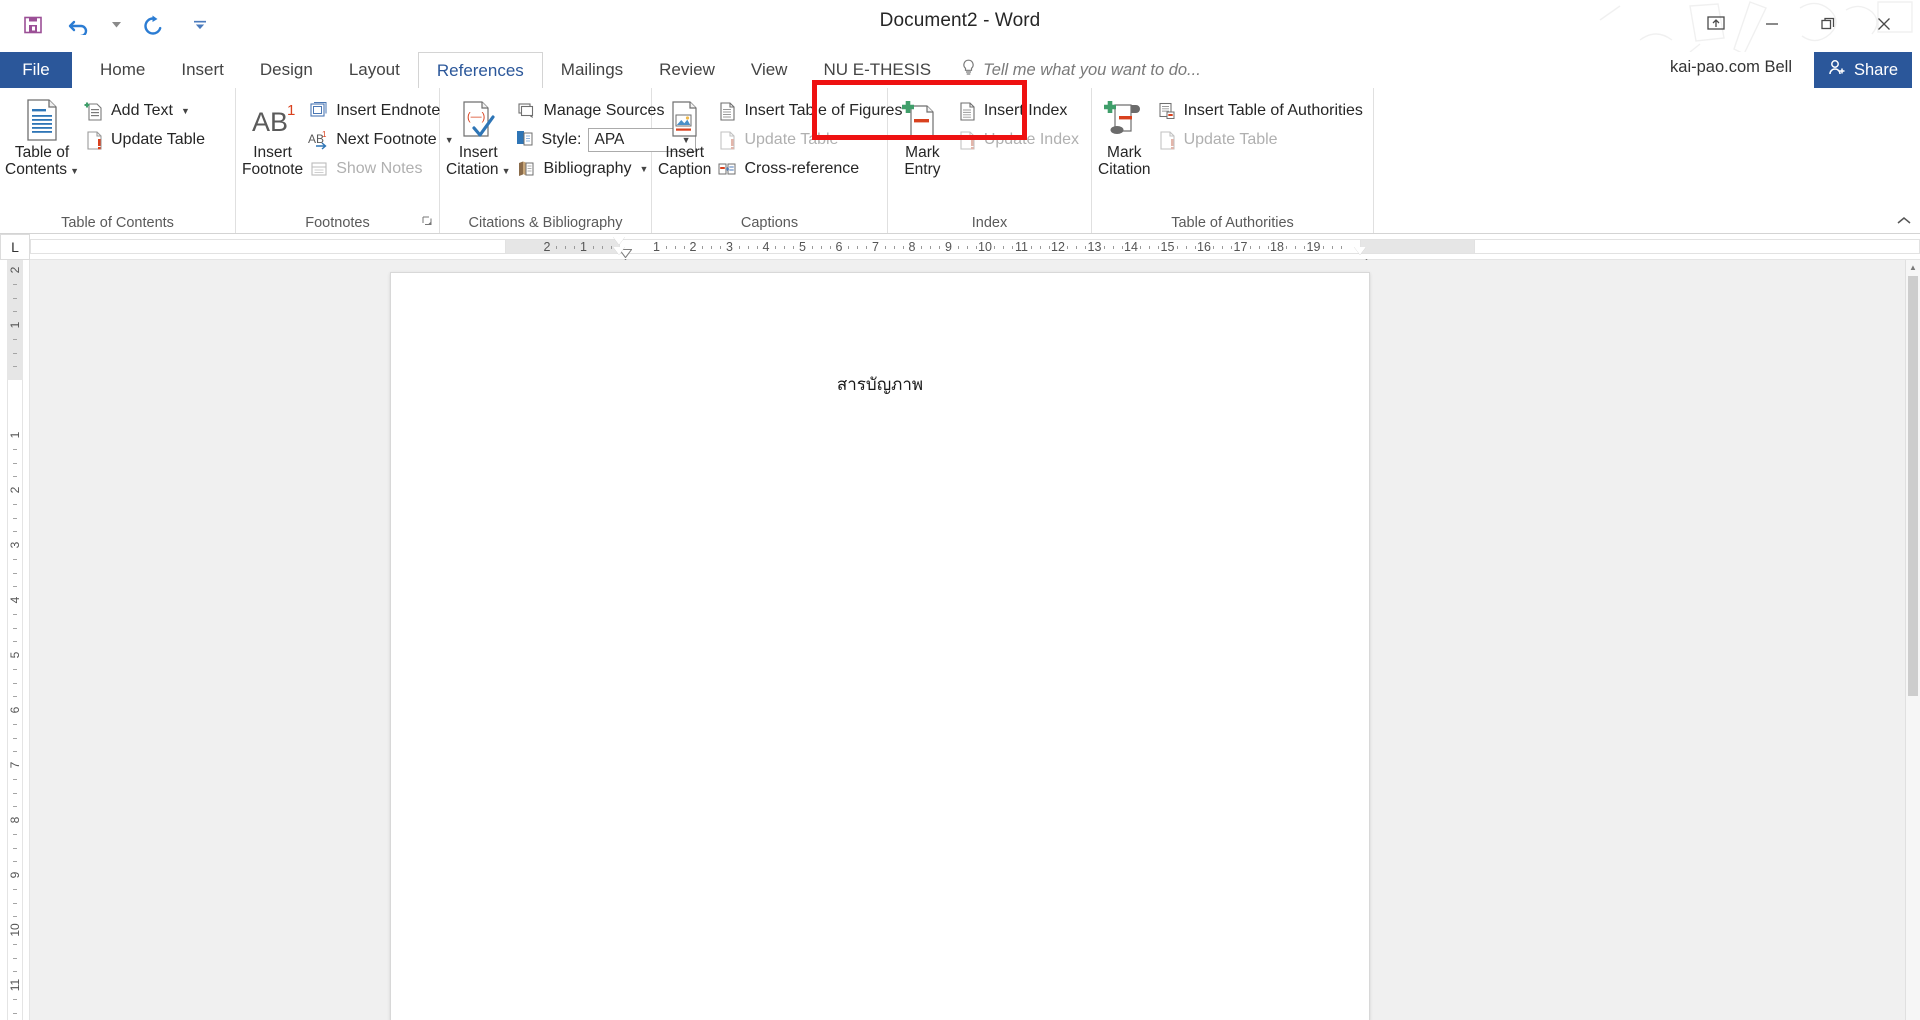  I want to click on tab-mailings: Mailings, so click(592, 70).